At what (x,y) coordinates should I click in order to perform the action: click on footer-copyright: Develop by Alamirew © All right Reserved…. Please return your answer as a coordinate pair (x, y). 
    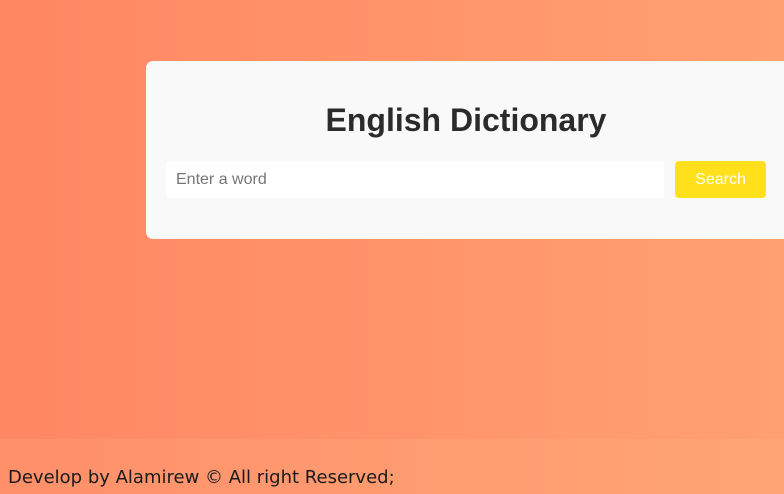
    Looking at the image, I should click on (201, 477).